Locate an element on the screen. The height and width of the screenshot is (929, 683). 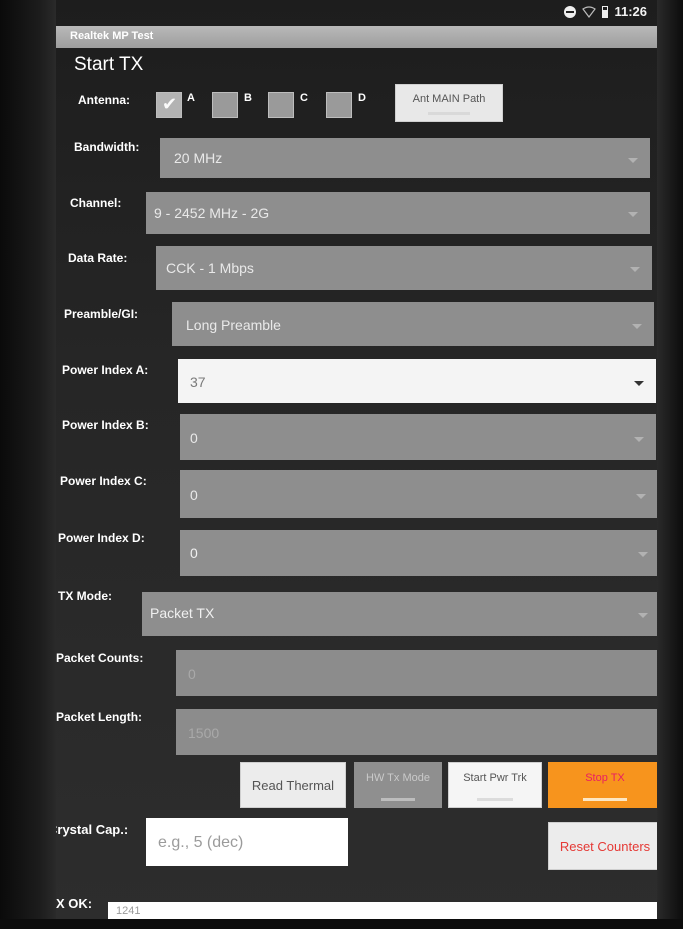
crystal-cap-placeholder: e.g., 5 (dec) is located at coordinates (201, 842).